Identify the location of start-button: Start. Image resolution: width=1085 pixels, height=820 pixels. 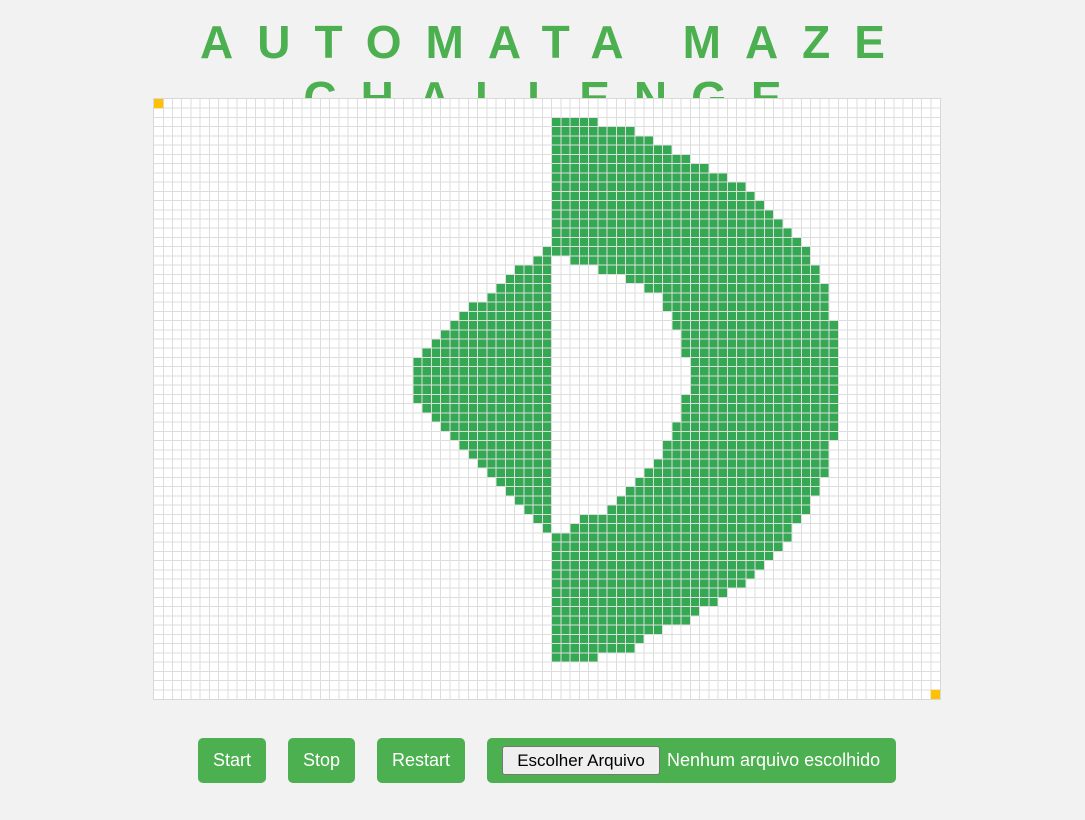
(232, 760).